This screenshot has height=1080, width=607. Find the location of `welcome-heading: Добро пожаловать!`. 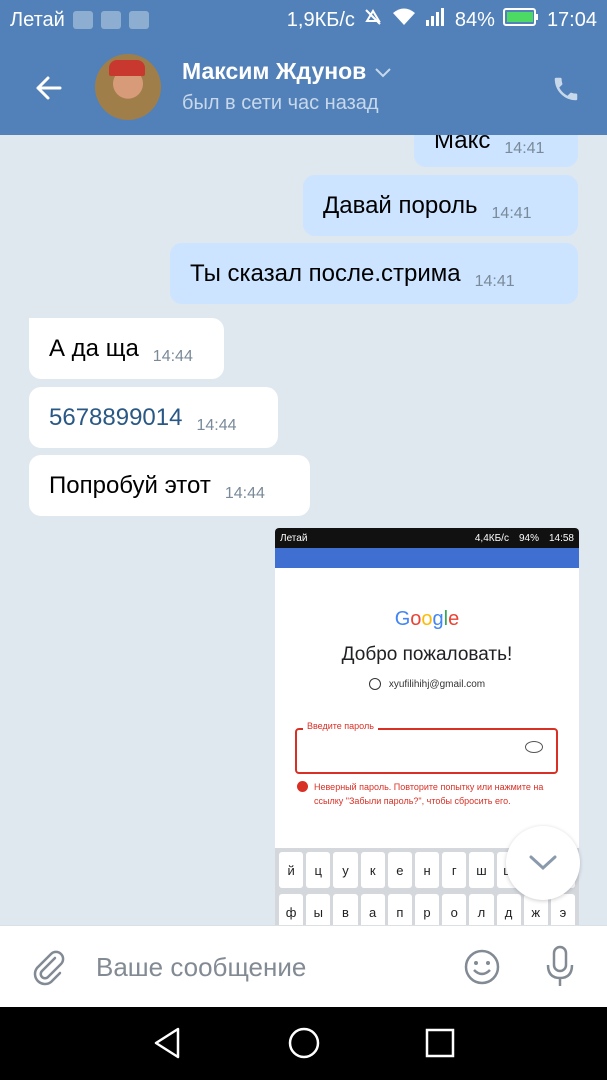

welcome-heading: Добро пожаловать! is located at coordinates (427, 654).